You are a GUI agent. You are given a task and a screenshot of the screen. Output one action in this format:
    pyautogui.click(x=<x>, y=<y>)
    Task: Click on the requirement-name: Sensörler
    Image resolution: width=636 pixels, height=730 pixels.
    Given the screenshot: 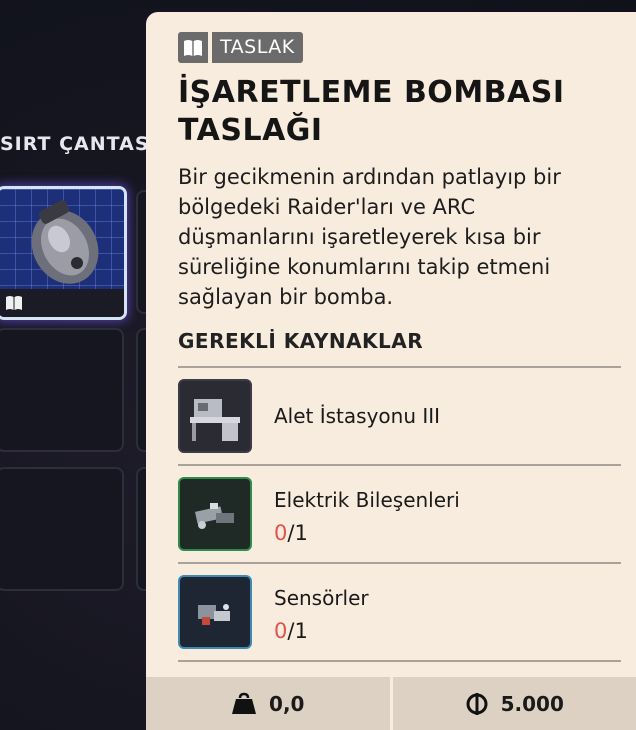 What is the action you would take?
    pyautogui.click(x=321, y=598)
    